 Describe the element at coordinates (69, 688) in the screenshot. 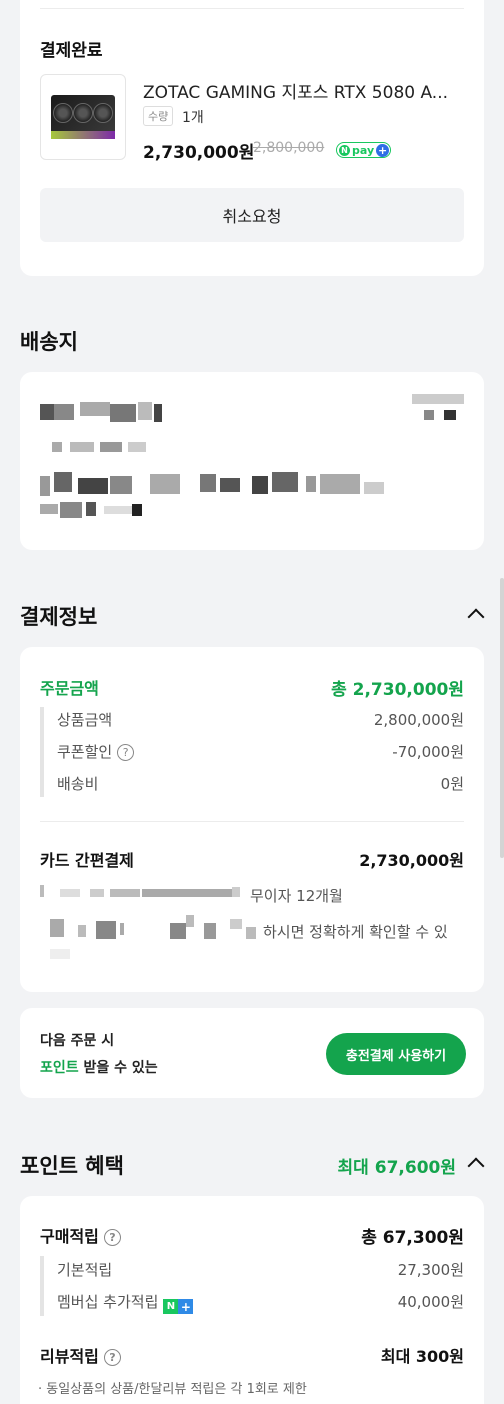

I see `order-amount-label: 주문금액` at that location.